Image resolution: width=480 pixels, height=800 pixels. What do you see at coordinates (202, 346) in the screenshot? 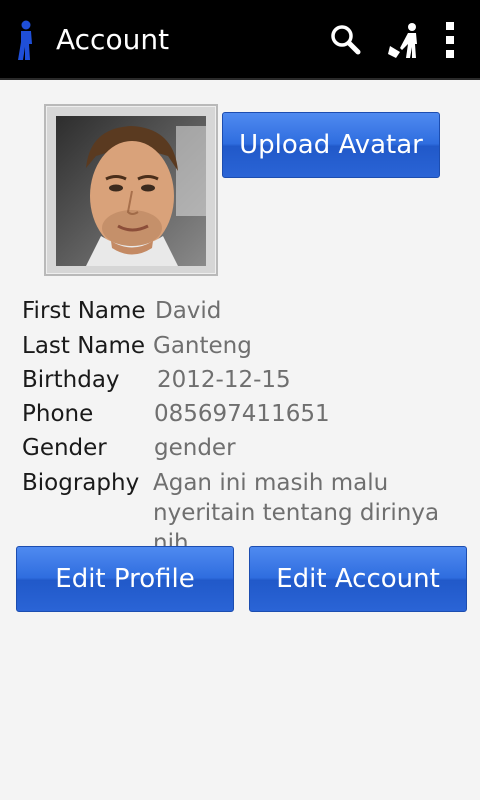
I see `last-name-value: Ganteng` at bounding box center [202, 346].